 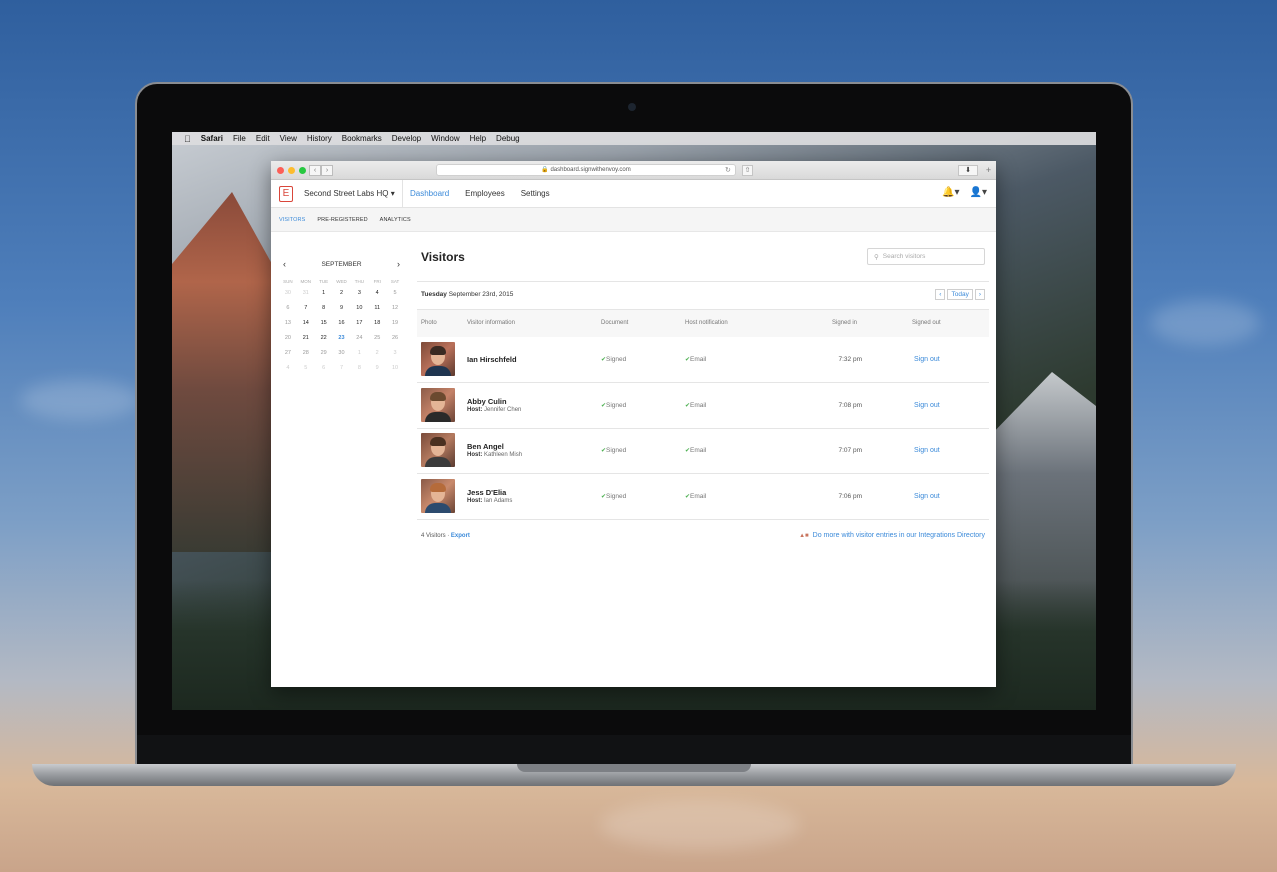 What do you see at coordinates (306, 353) in the screenshot?
I see `calendar-day: 28` at bounding box center [306, 353].